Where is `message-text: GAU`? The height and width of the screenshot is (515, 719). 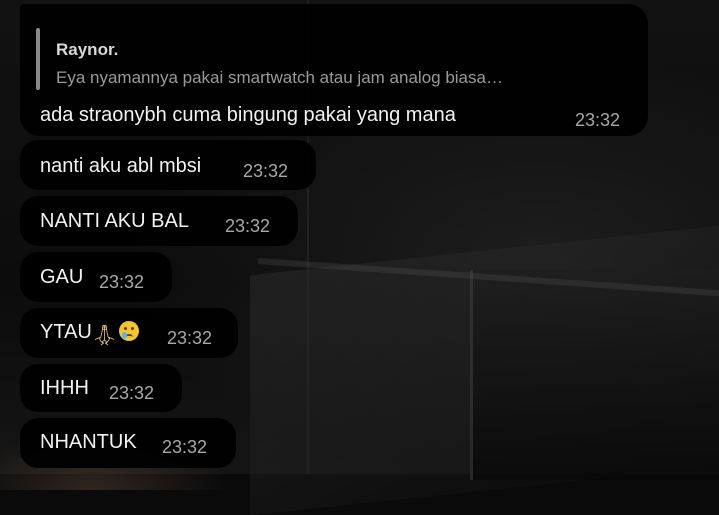
message-text: GAU is located at coordinates (62, 277).